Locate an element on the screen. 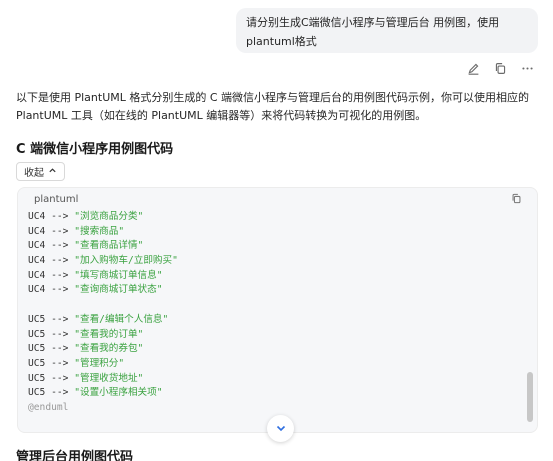 This screenshot has height=461, width=553. code-string: "查看我的订单" is located at coordinates (109, 334).